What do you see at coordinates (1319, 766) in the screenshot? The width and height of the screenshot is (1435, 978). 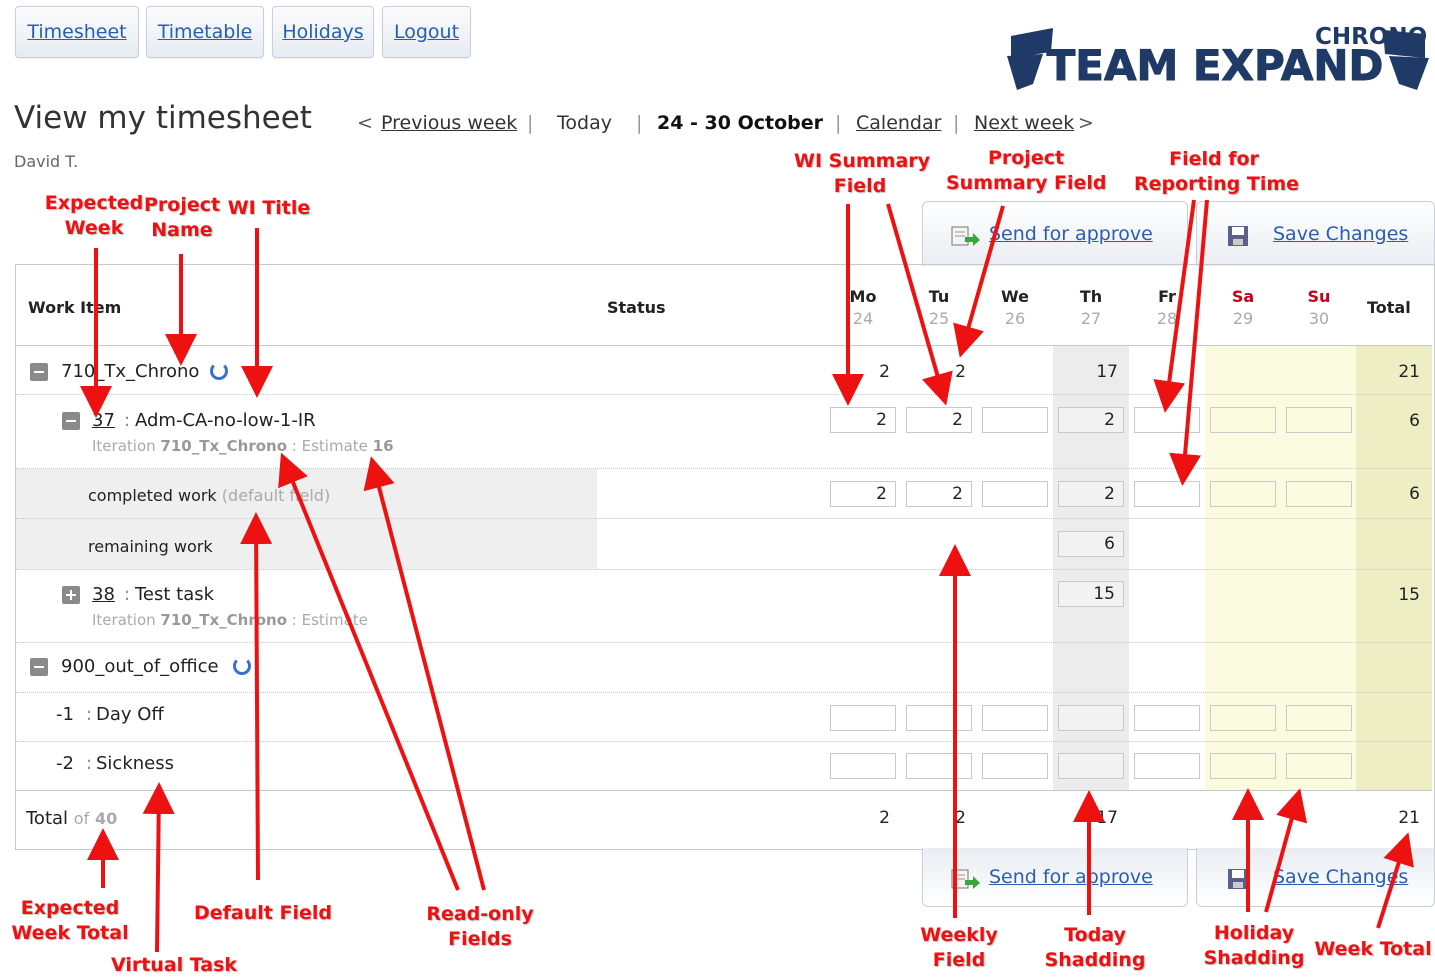 I see `sick-su-field` at bounding box center [1319, 766].